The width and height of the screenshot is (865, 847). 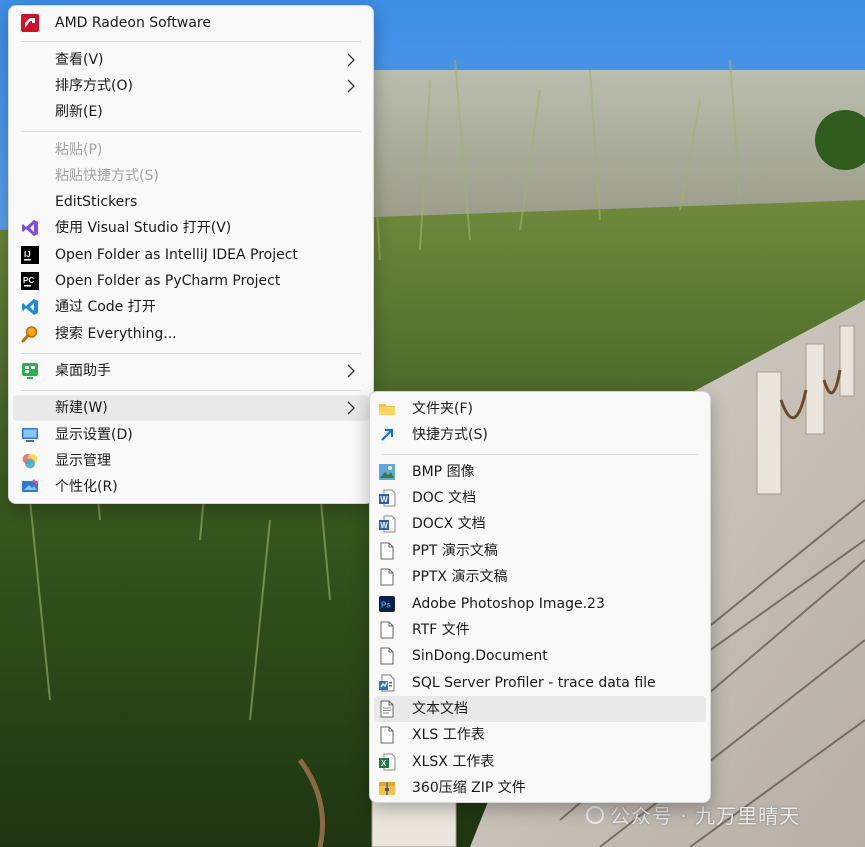 I want to click on menu-item-desktop-assistant: 桌面助手, so click(x=191, y=371).